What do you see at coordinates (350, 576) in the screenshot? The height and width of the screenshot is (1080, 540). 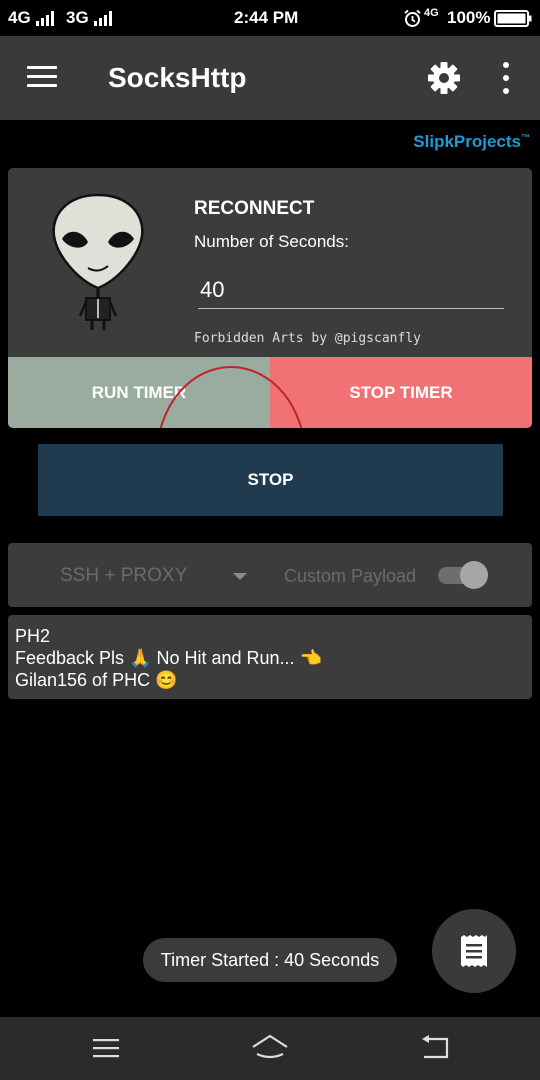 I see `custom-payload-label: Custom Payload` at bounding box center [350, 576].